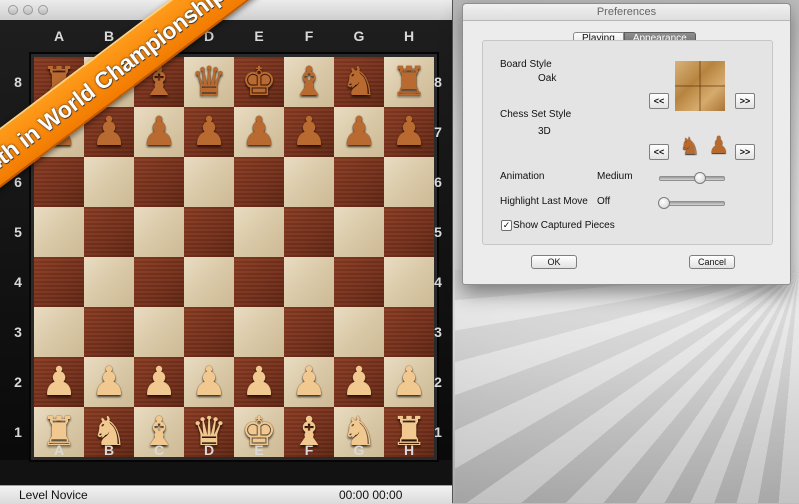  What do you see at coordinates (309, 182) in the screenshot?
I see `square-f6` at bounding box center [309, 182].